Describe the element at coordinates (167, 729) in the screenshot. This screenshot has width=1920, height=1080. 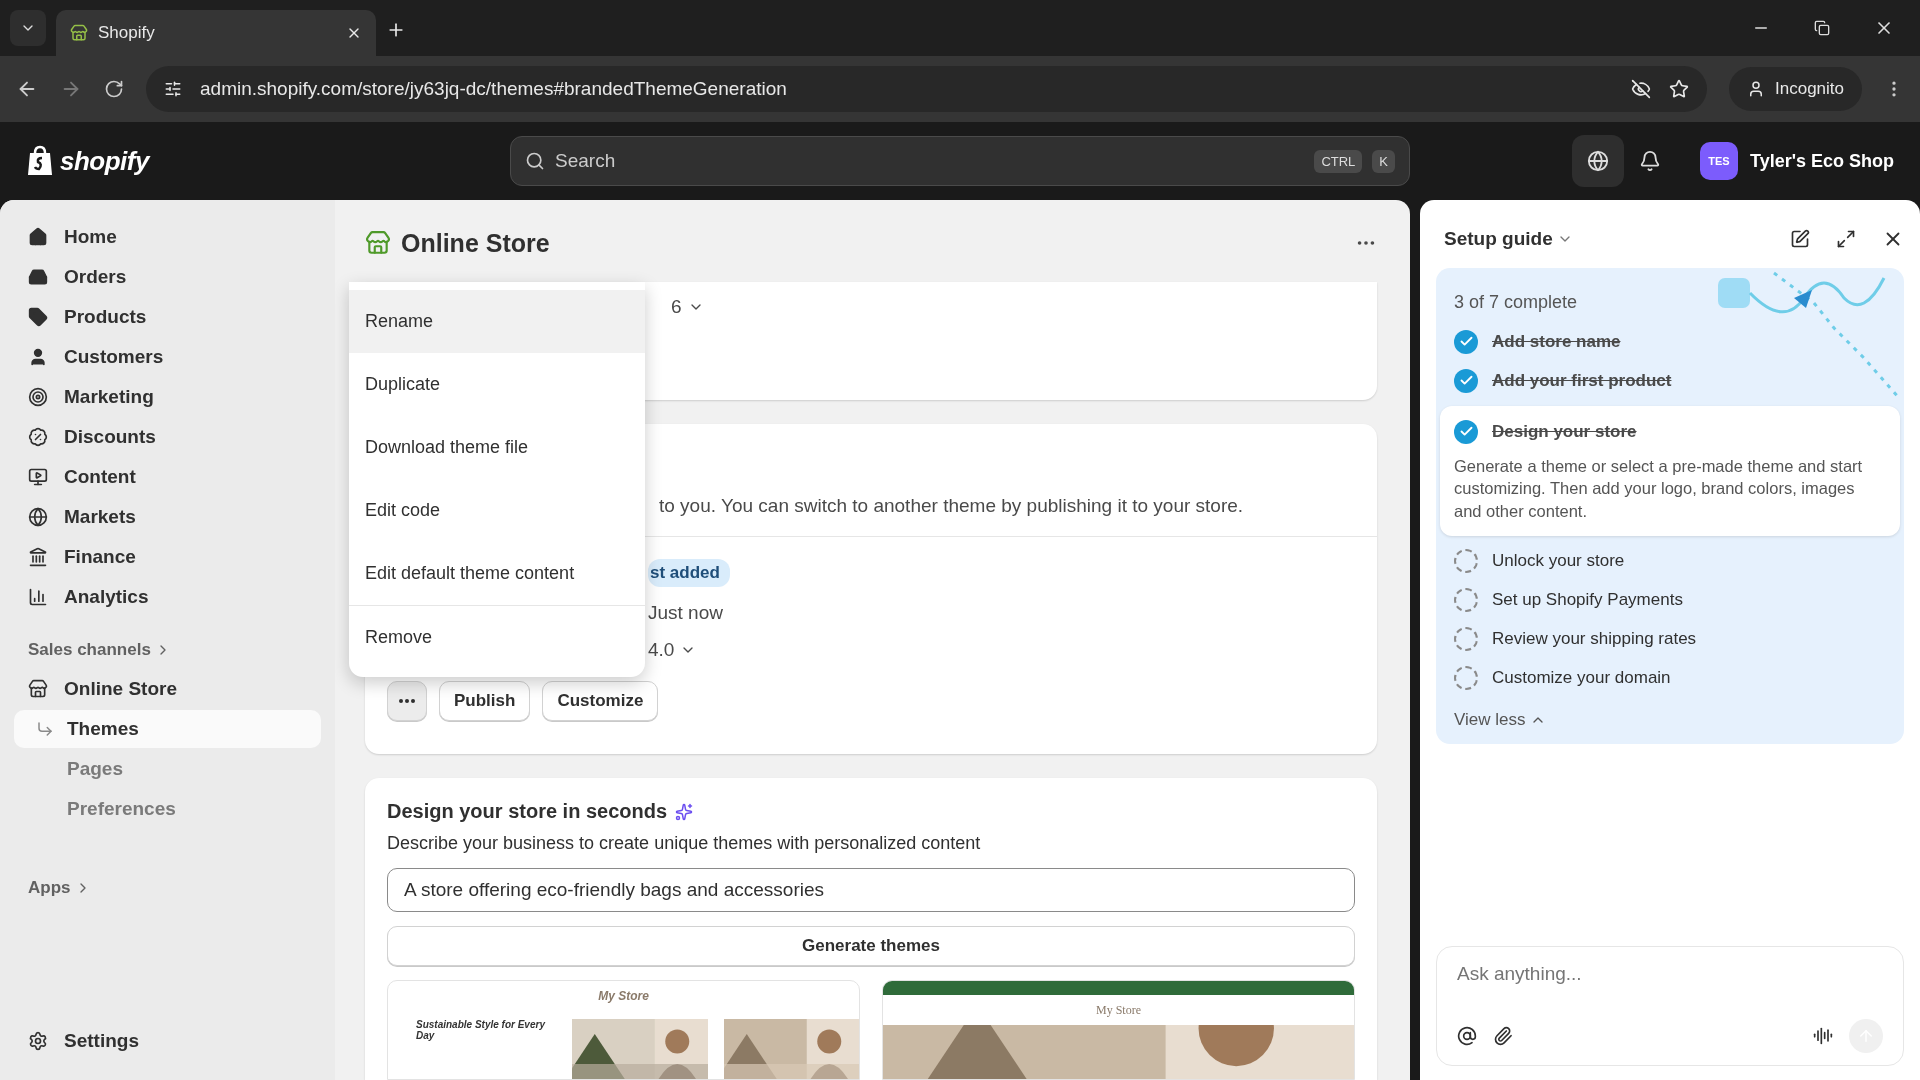
I see `nav-subitem: Themes` at that location.